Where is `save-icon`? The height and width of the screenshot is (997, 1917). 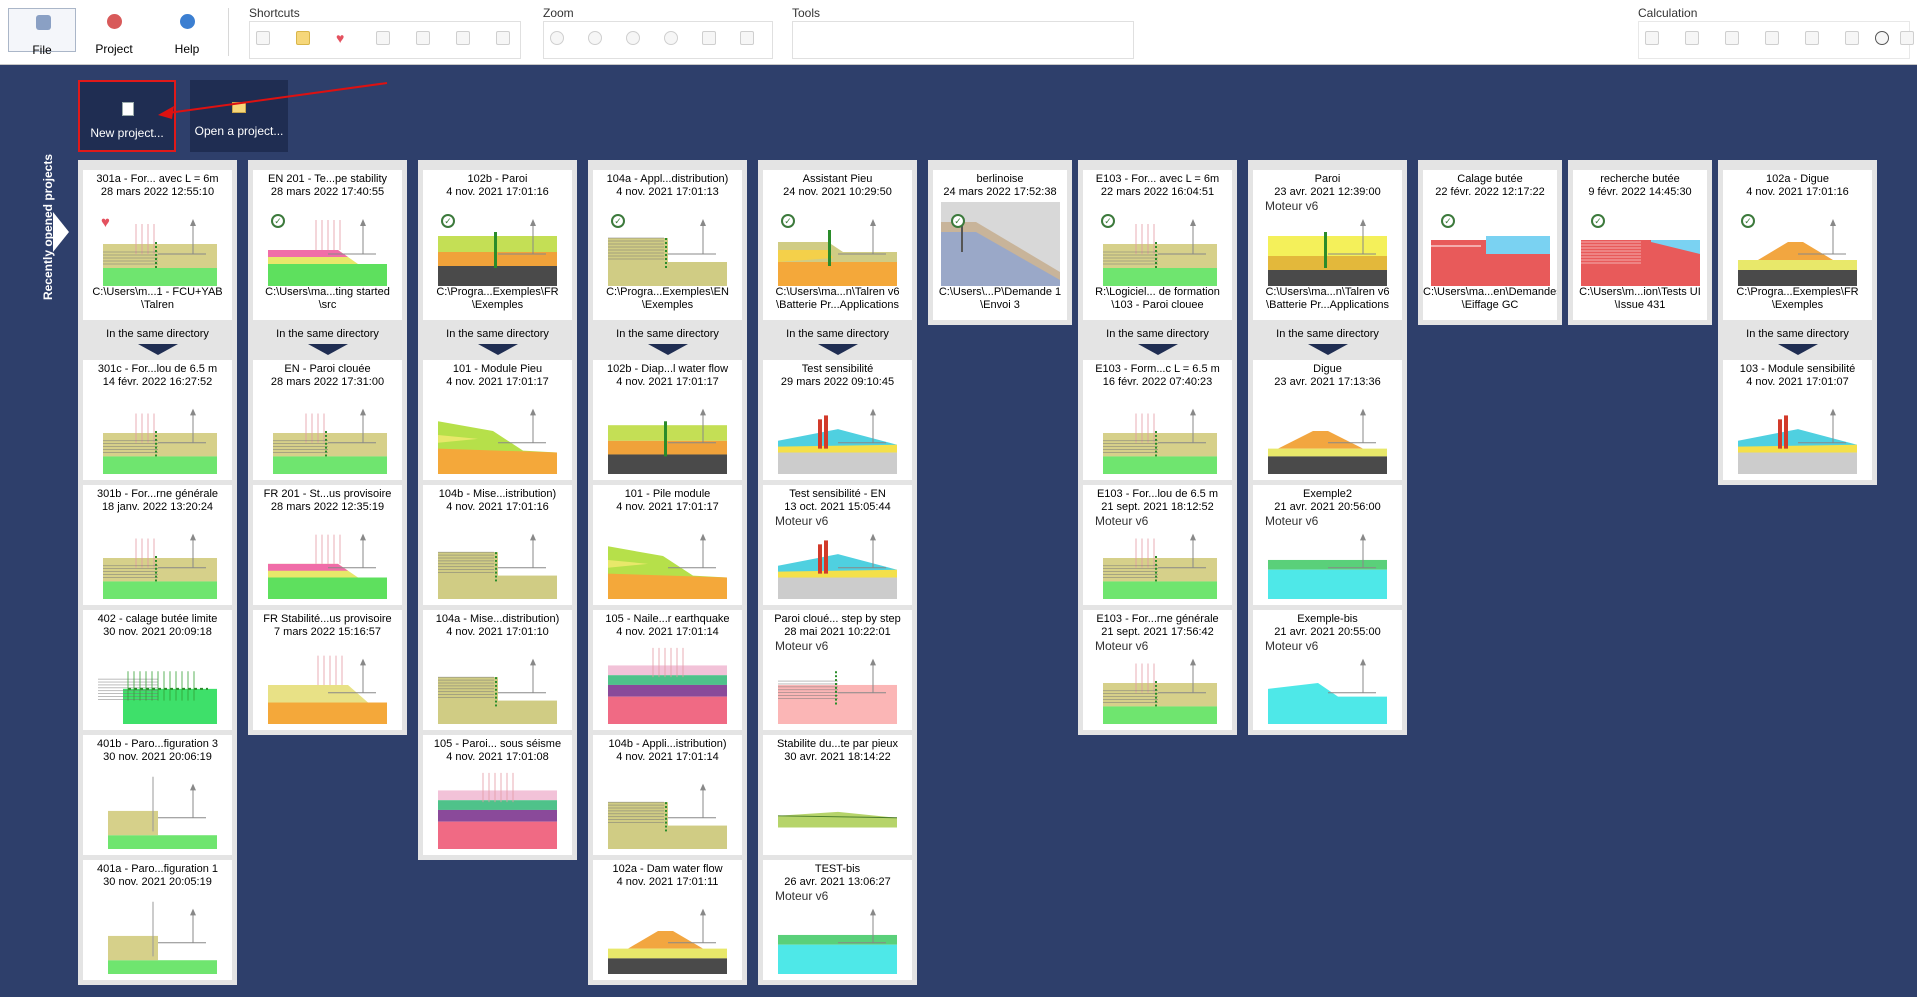
save-icon is located at coordinates (383, 38).